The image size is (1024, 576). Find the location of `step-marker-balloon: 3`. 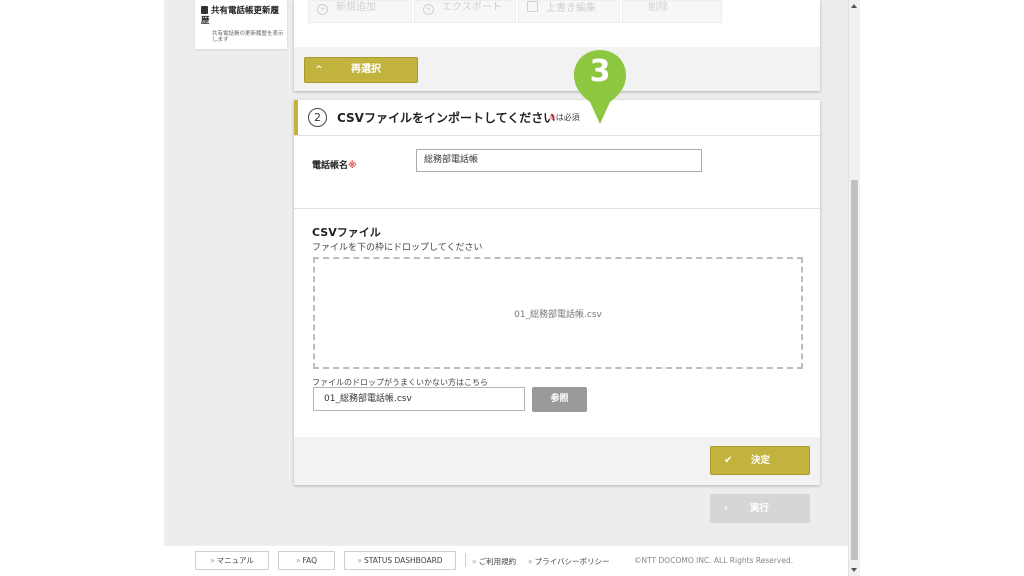

step-marker-balloon: 3 is located at coordinates (600, 87).